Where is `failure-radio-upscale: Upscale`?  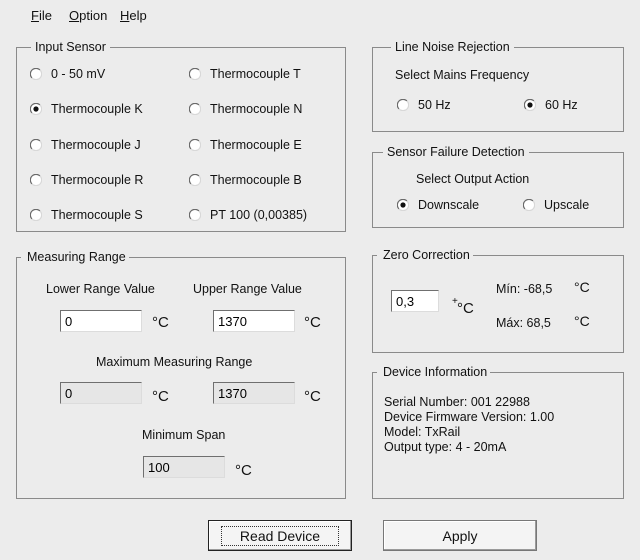 failure-radio-upscale: Upscale is located at coordinates (556, 205).